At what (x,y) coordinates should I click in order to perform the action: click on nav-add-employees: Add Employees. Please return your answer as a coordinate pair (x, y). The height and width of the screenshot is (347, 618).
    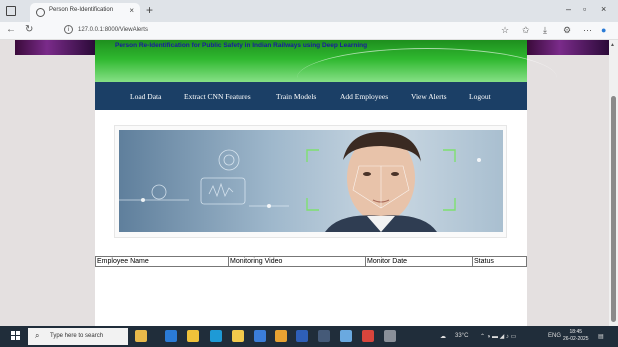
    Looking at the image, I should click on (364, 96).